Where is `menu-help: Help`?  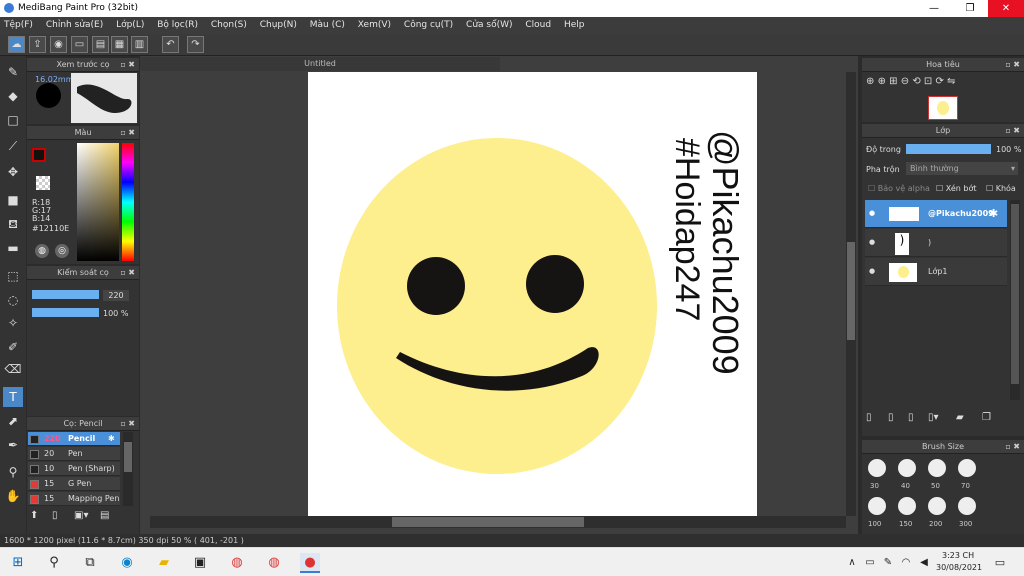
menu-help: Help is located at coordinates (574, 23).